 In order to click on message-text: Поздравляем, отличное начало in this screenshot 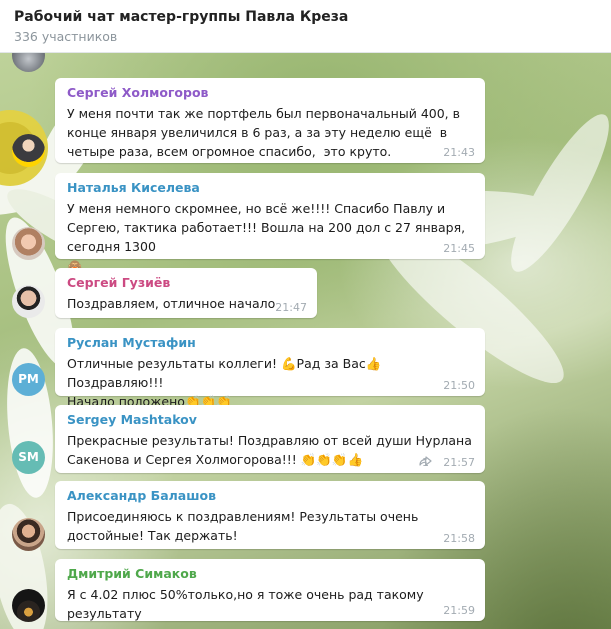, I will do `click(171, 303)`.